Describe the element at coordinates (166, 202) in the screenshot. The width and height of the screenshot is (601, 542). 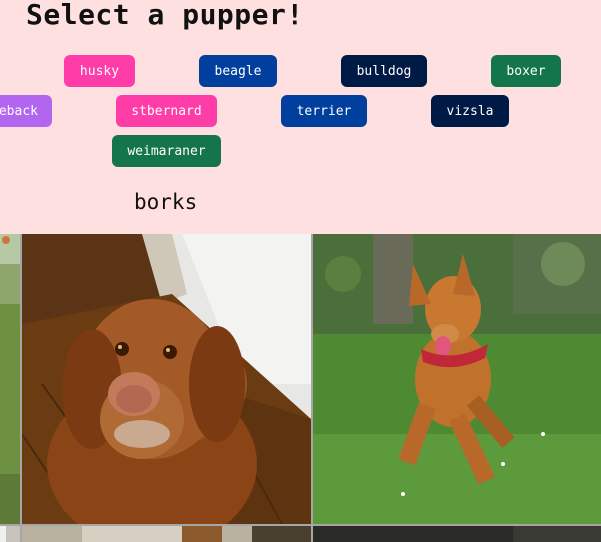
I see `gallery-heading: borks` at that location.